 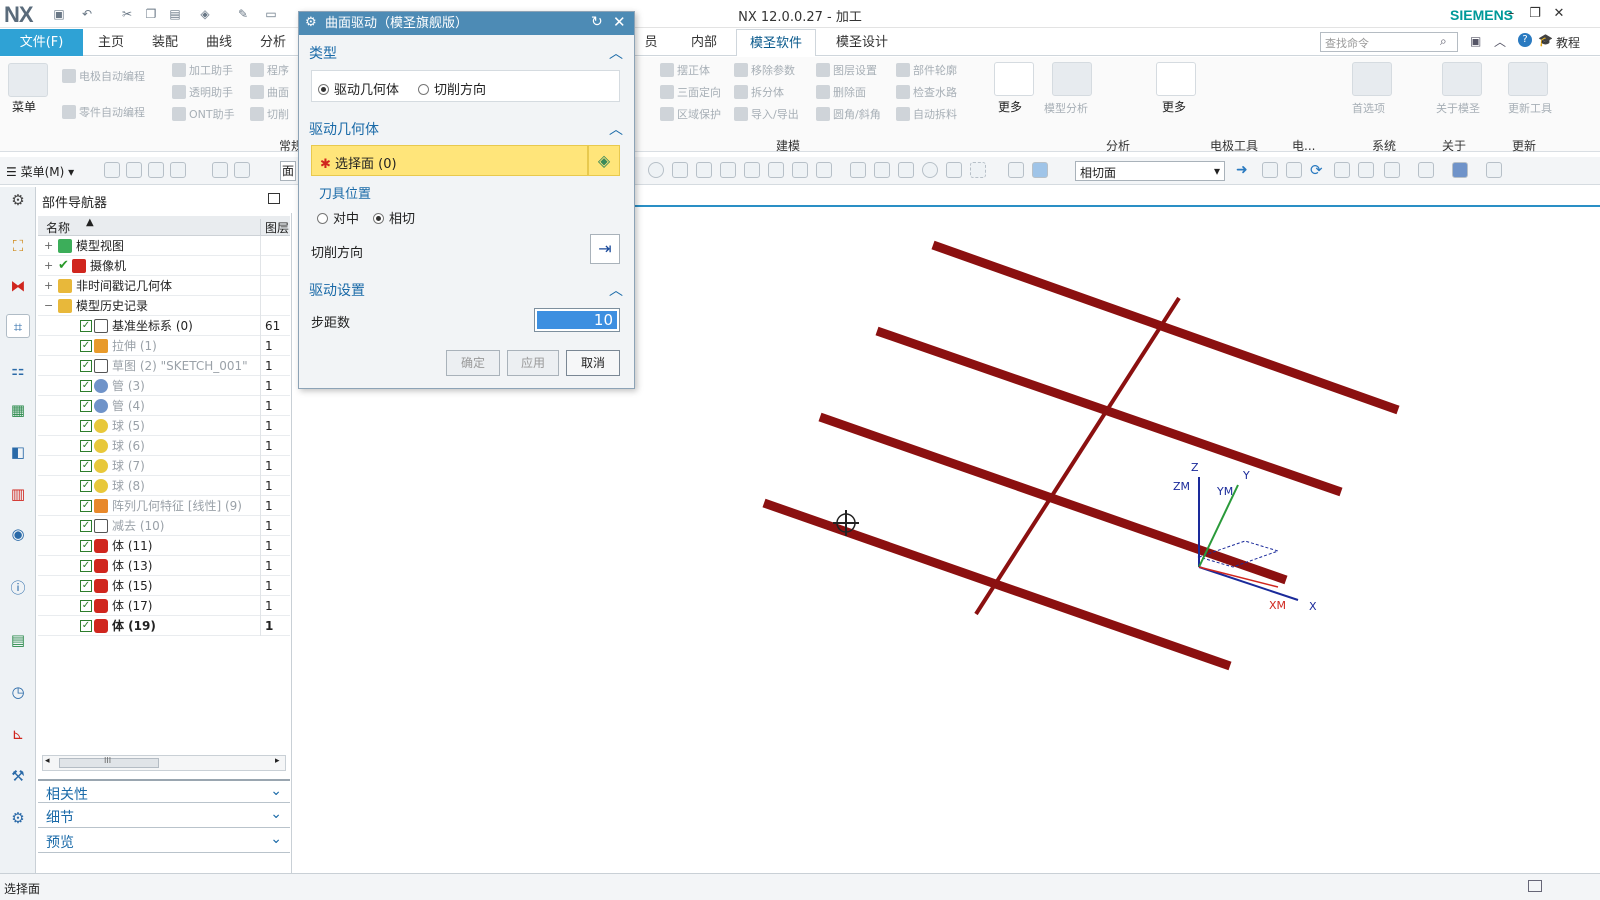 I want to click on model-analysis-label: 模型分析, so click(x=1066, y=108).